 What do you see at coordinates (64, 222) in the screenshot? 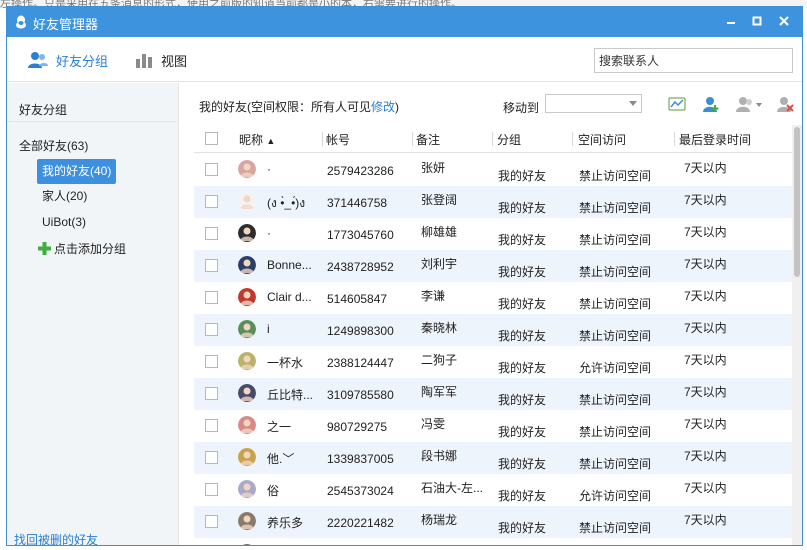
I see `sidebar-item-uibot: UiBot(3)` at bounding box center [64, 222].